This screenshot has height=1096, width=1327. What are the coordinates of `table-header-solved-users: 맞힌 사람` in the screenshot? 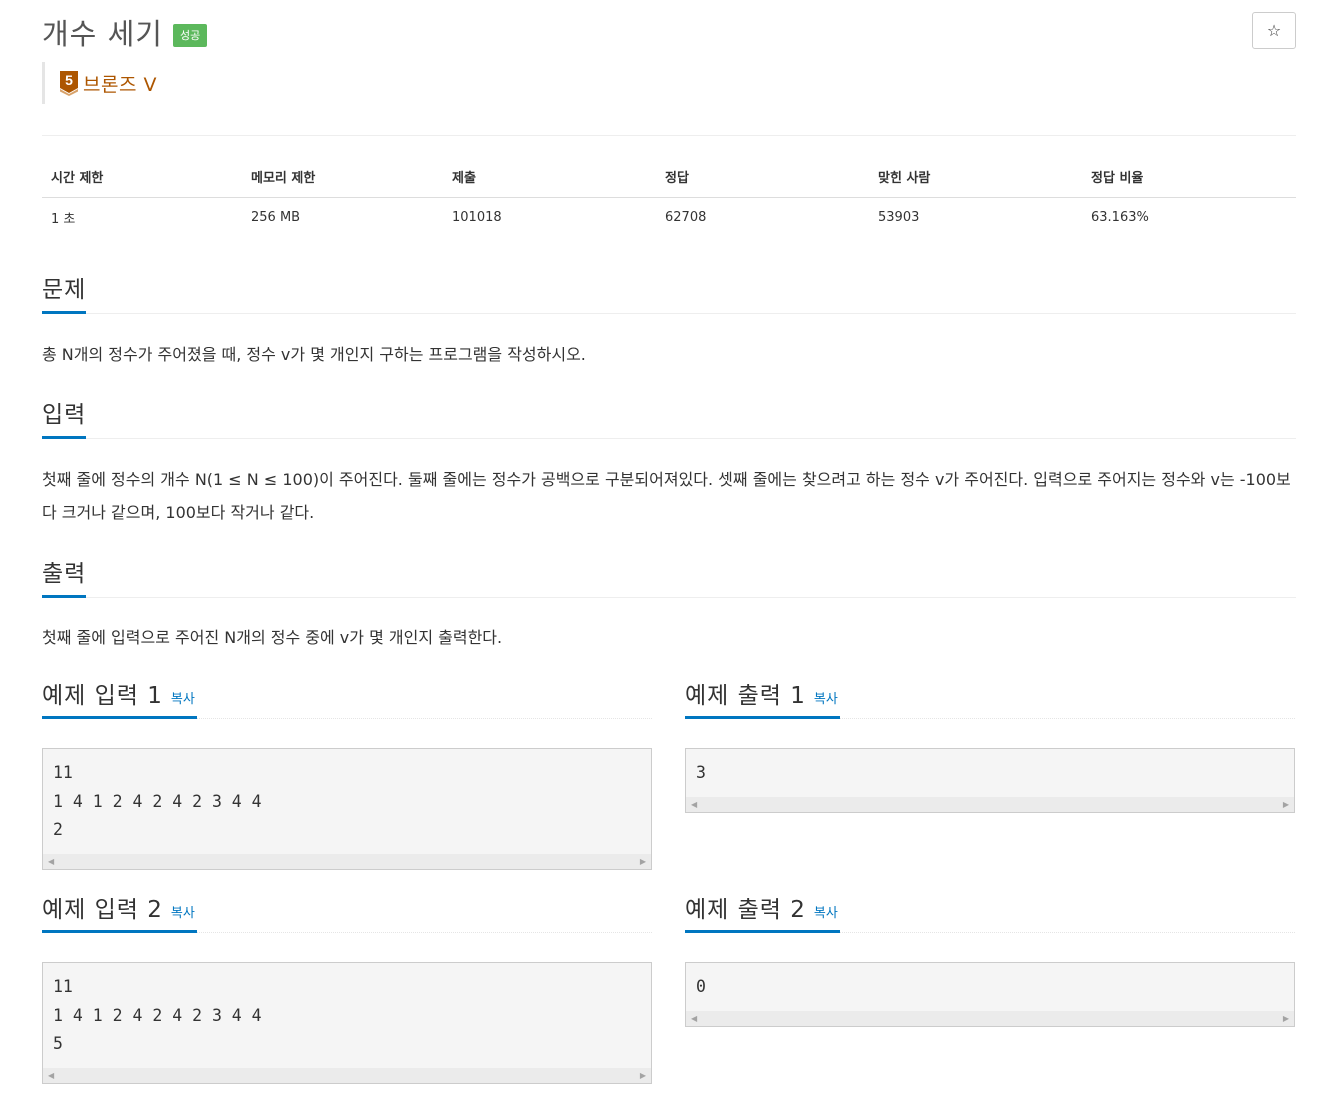 It's located at (975, 178).